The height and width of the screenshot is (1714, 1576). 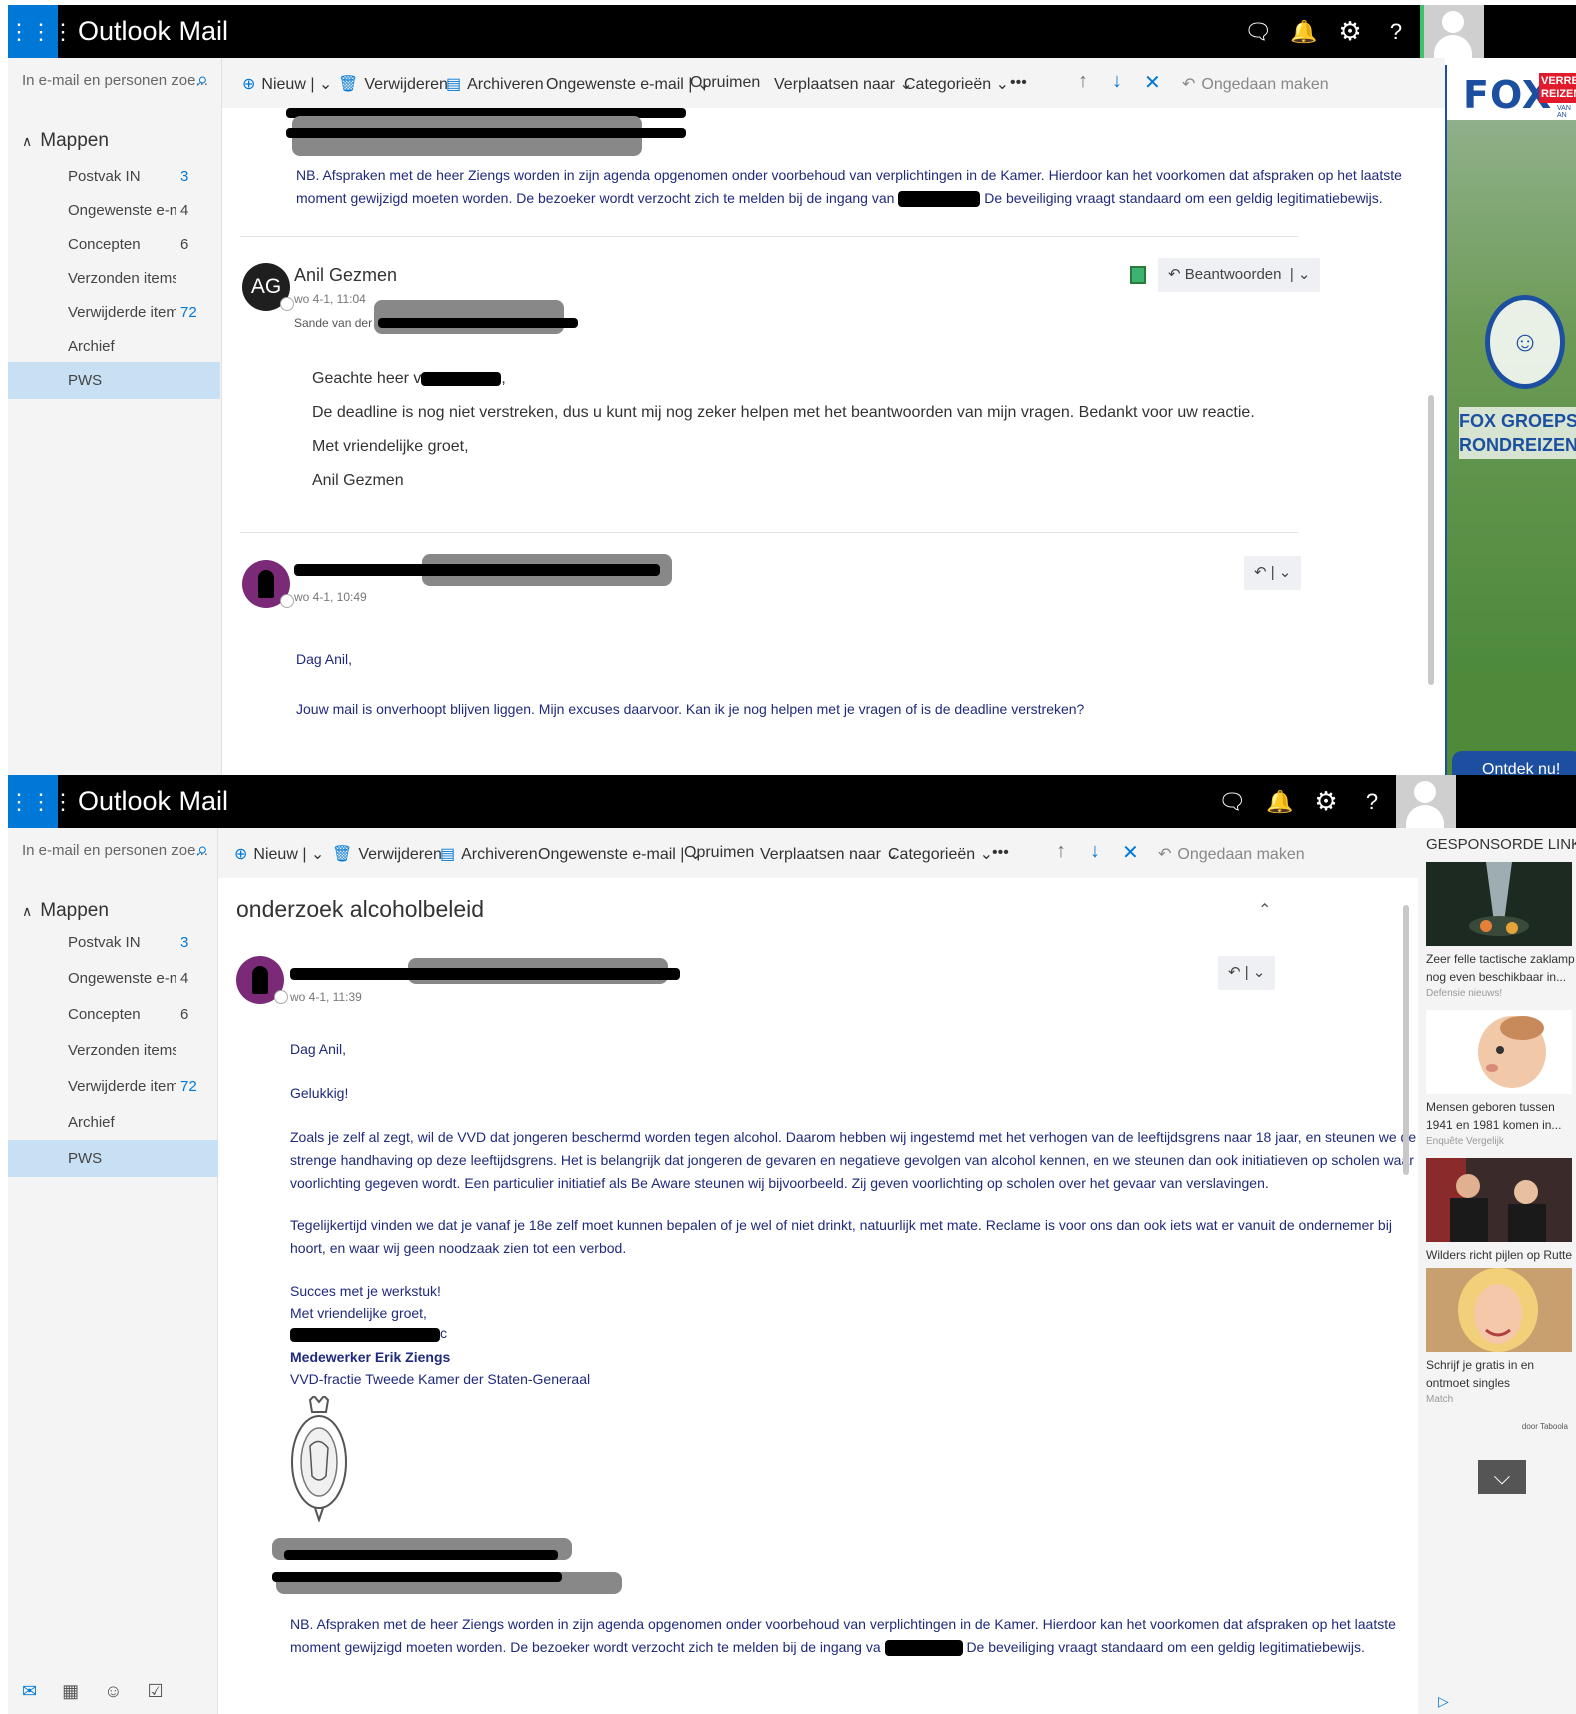 I want to click on sponsored-header: GESPONSORDE LINKS, so click(x=1501, y=844).